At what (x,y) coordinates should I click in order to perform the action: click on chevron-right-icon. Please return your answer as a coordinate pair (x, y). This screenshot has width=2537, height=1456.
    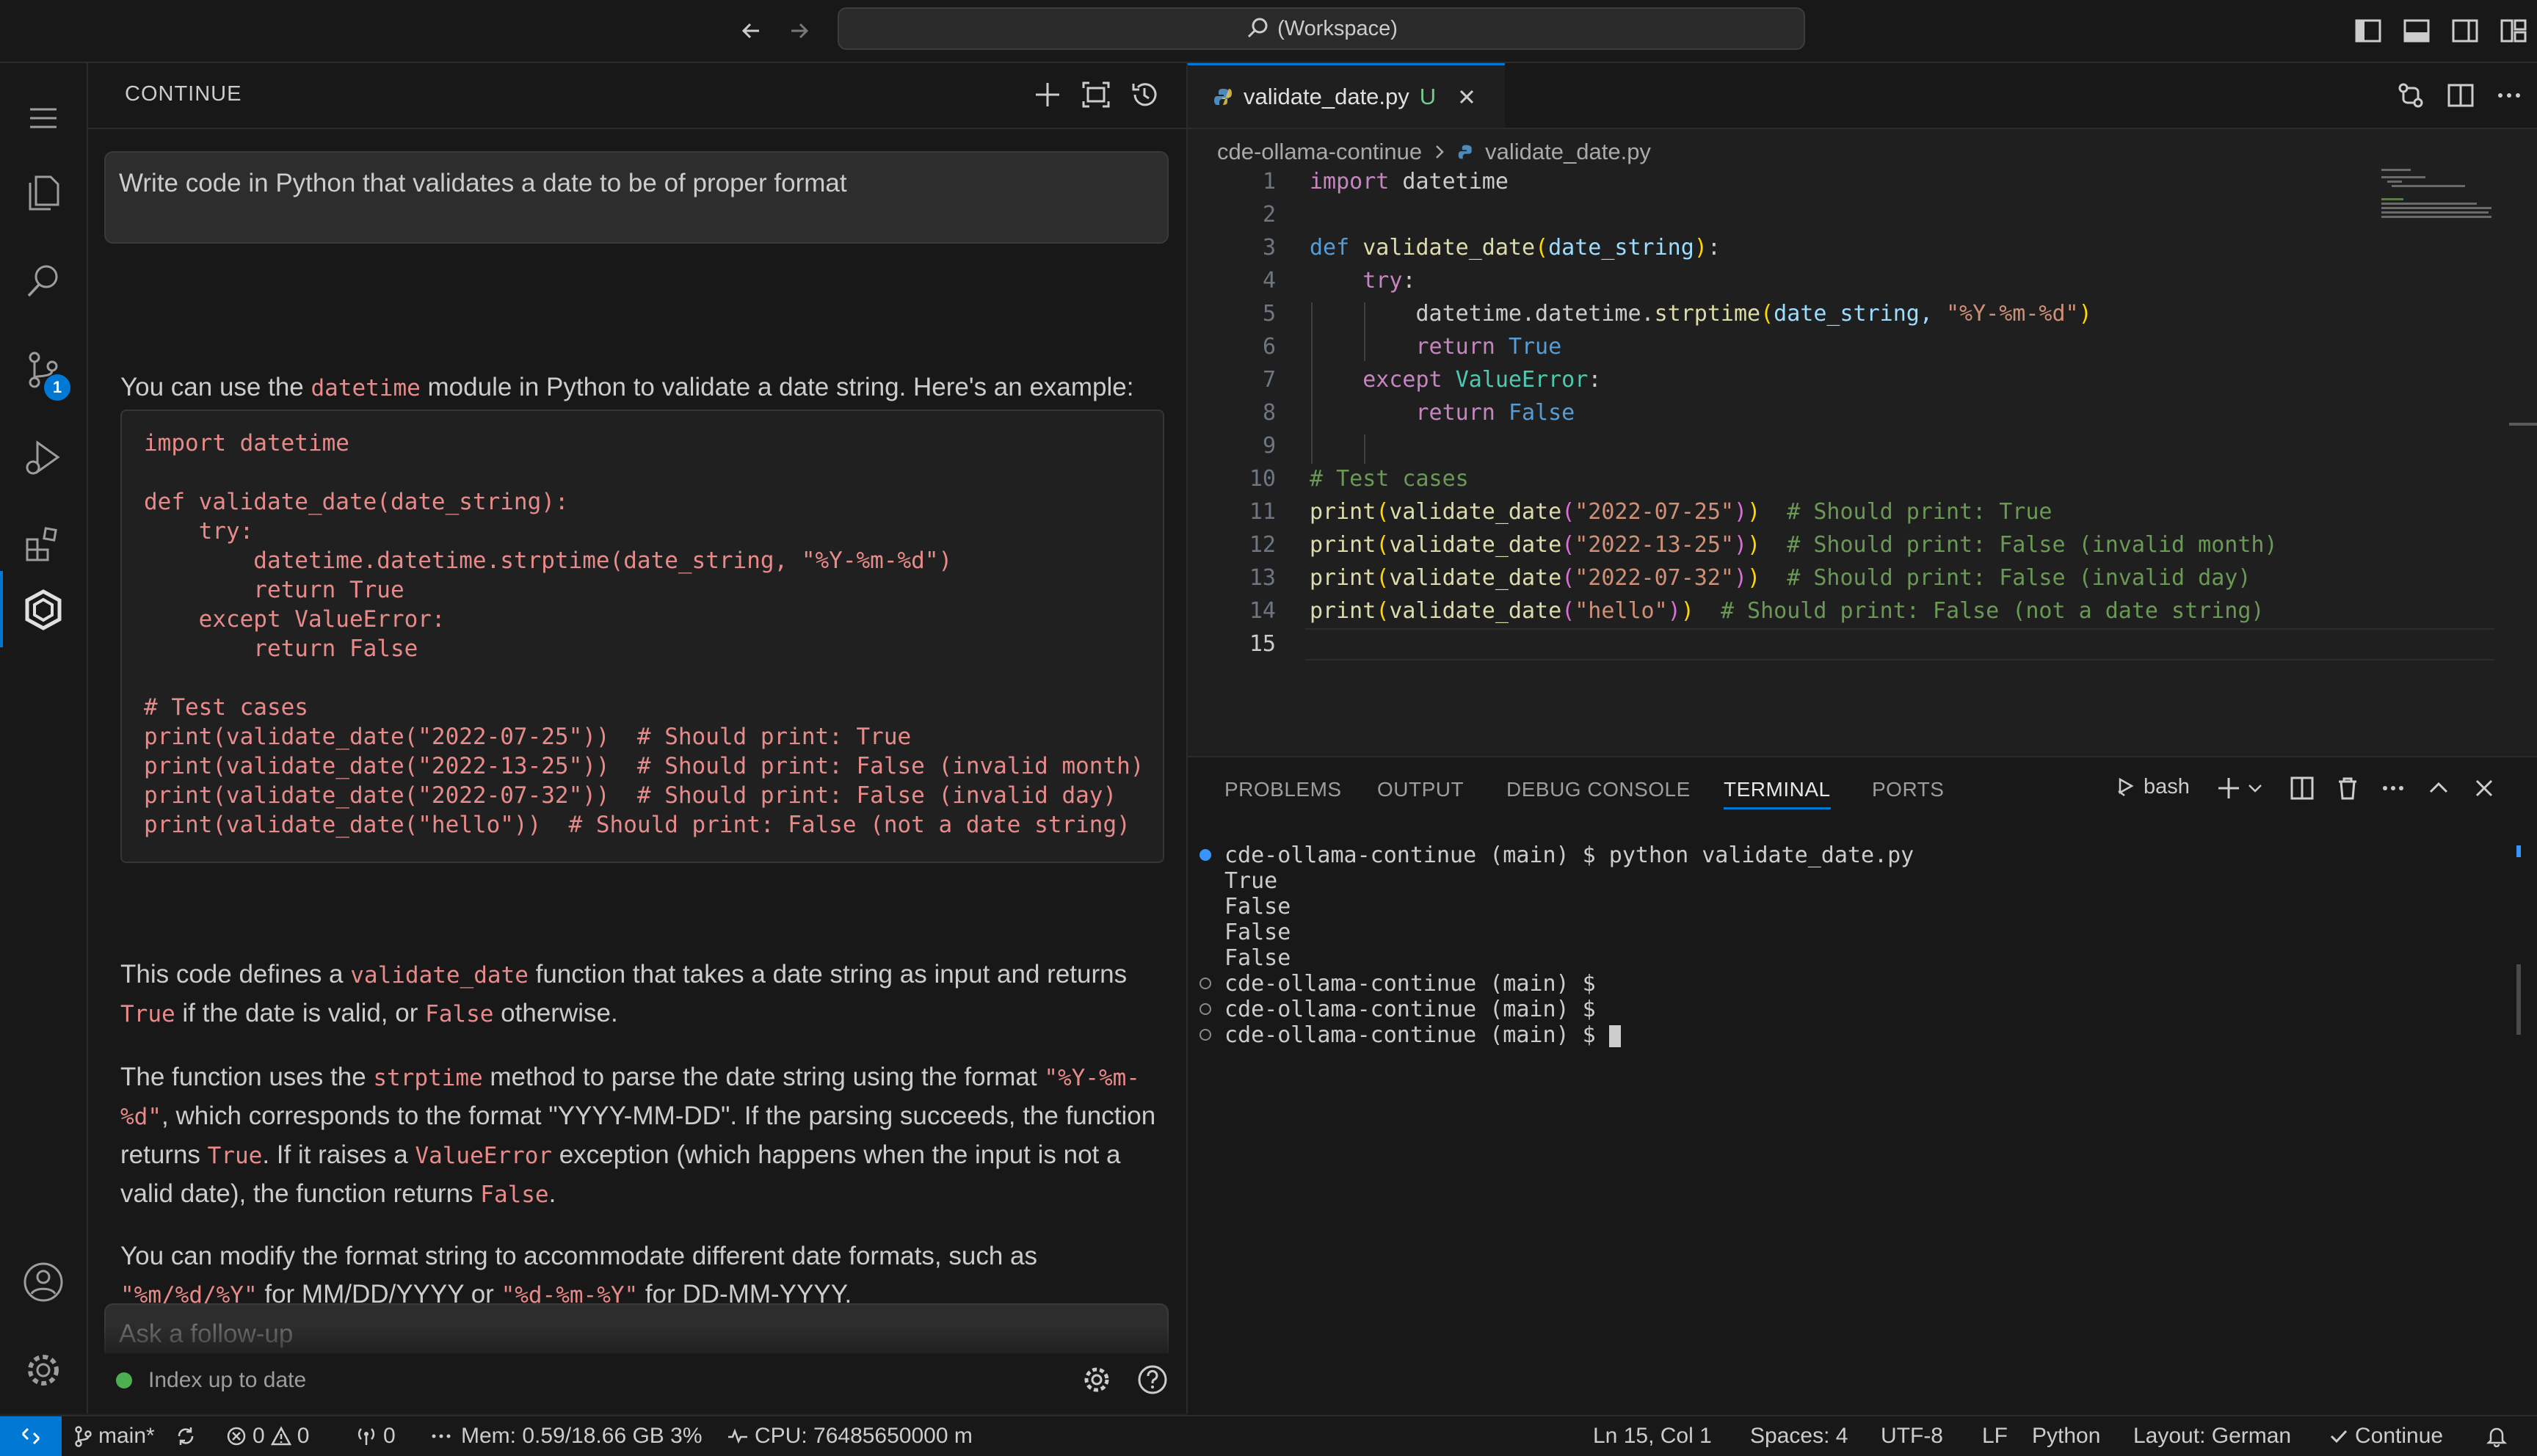
    Looking at the image, I should click on (1439, 152).